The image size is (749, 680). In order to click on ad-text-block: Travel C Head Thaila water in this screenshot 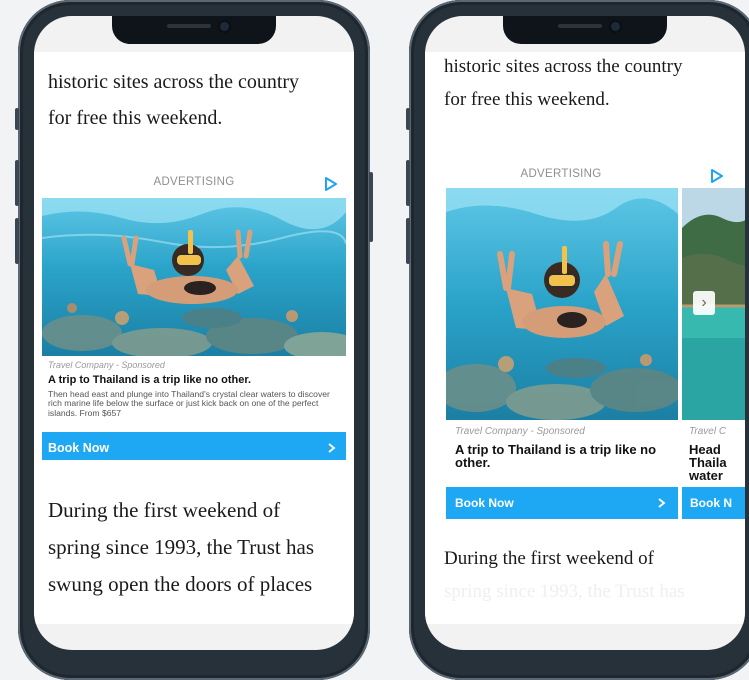, I will do `click(717, 454)`.